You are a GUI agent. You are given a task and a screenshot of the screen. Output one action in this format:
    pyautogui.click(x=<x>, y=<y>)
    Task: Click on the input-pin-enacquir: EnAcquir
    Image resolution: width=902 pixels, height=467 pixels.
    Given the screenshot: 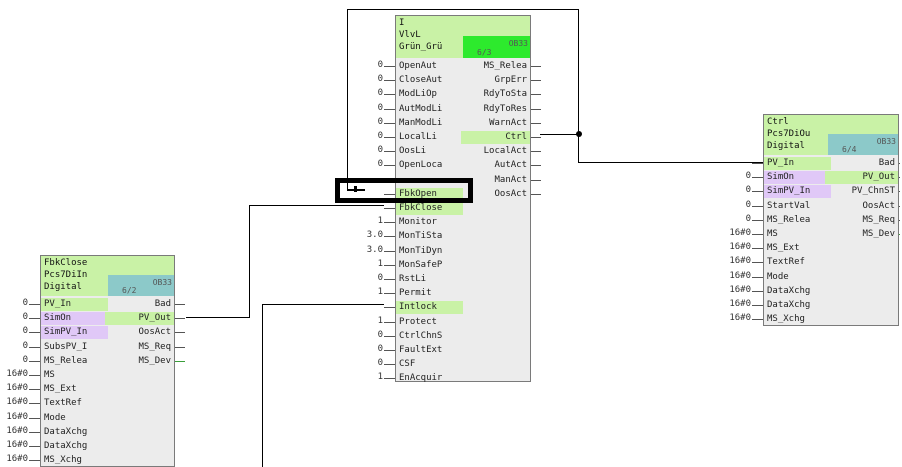 What is the action you would take?
    pyautogui.click(x=429, y=378)
    